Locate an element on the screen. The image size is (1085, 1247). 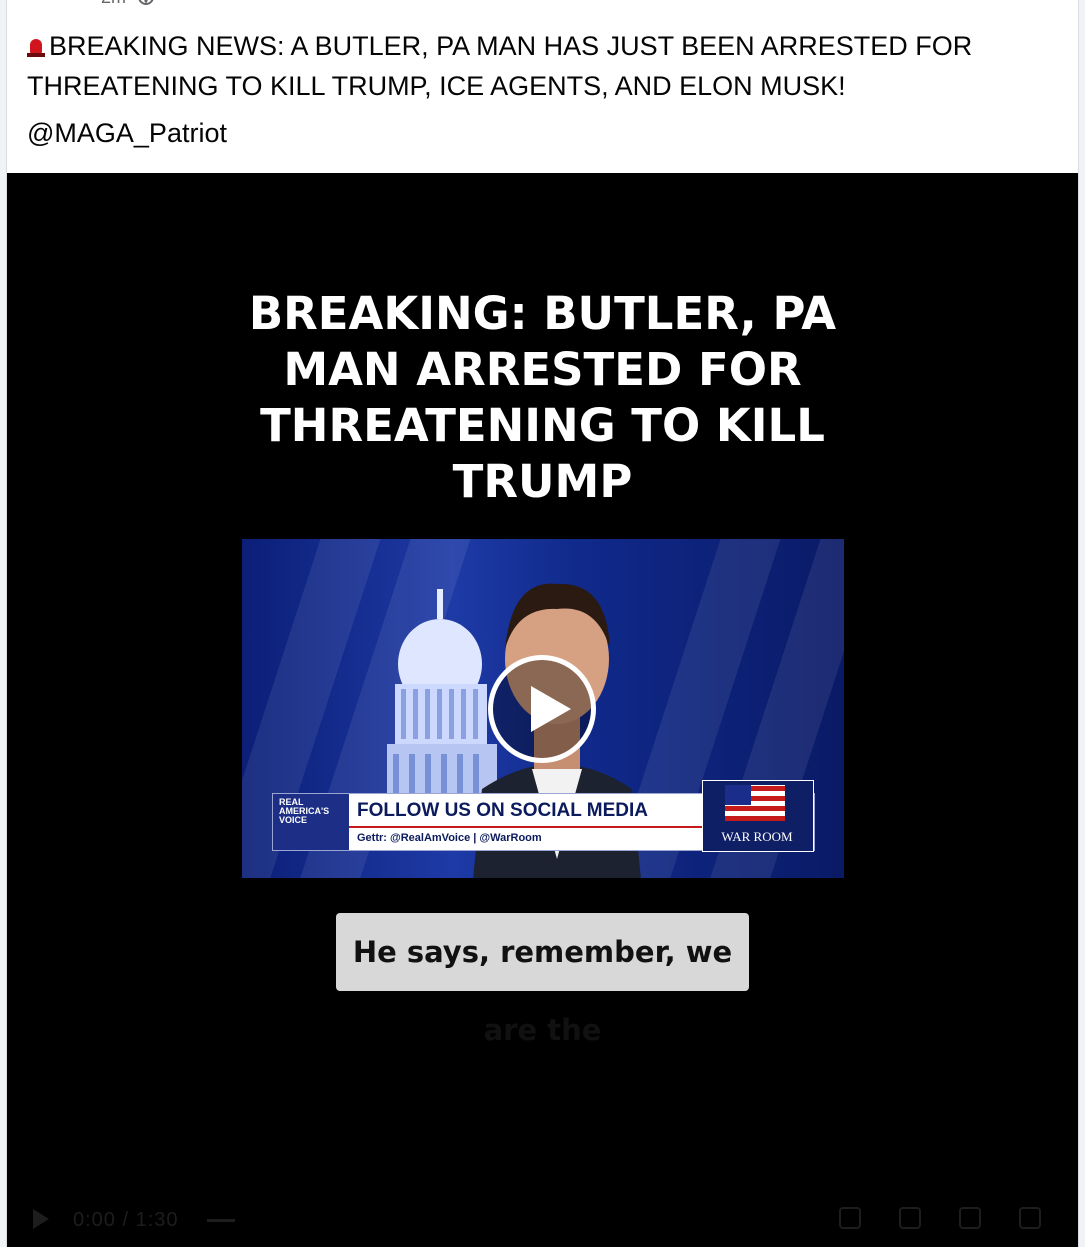
settings-icon is located at coordinates (850, 1218).